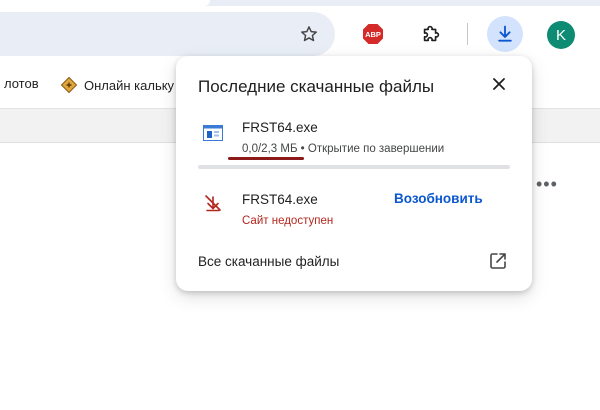  I want to click on bookmark-item: лотов, so click(21, 83).